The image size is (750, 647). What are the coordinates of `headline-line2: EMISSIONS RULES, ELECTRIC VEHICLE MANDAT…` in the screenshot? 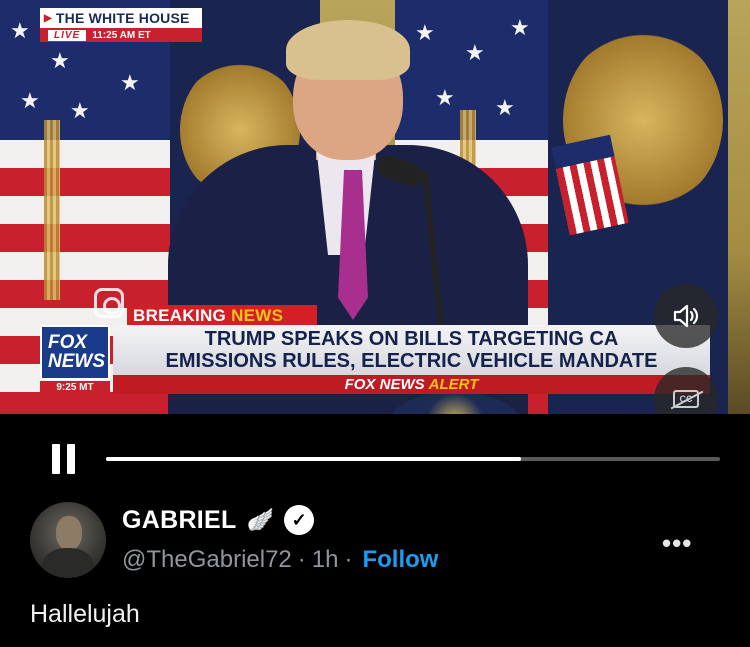 It's located at (411, 361).